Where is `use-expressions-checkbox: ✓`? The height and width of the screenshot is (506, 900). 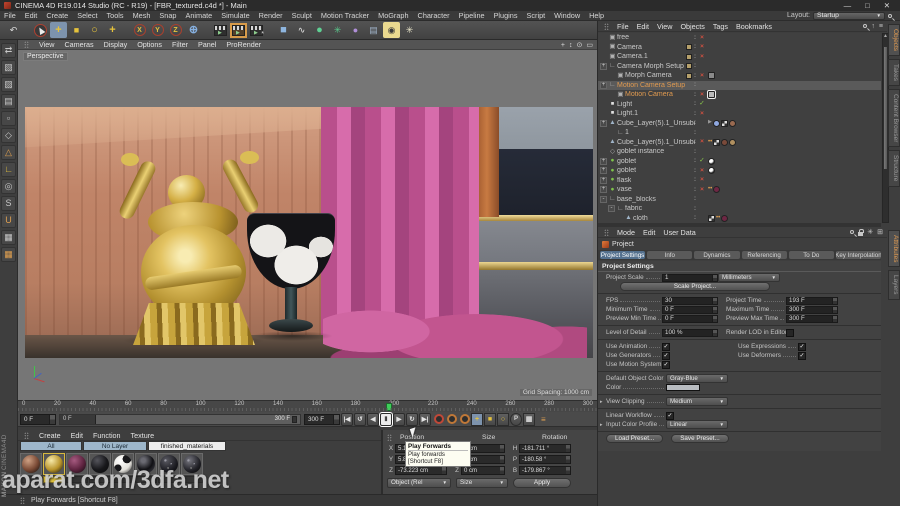 use-expressions-checkbox: ✓ is located at coordinates (802, 346).